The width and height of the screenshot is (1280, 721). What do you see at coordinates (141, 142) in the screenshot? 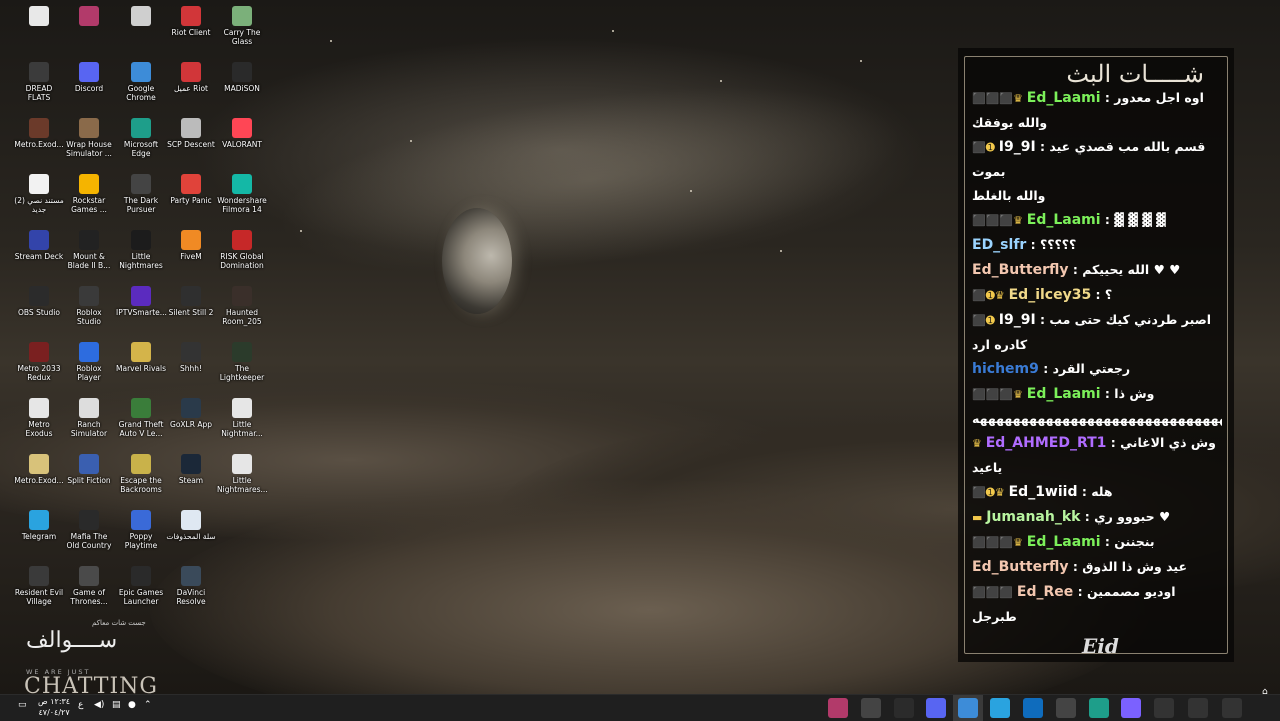
I see `desktop-icon: Microsoft Edge` at bounding box center [141, 142].